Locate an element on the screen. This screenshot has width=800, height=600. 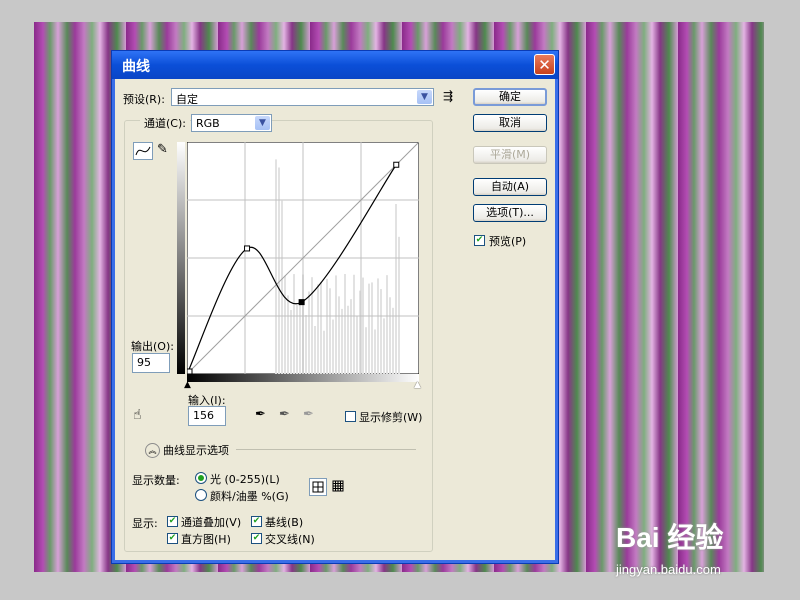
pigment-radio is located at coordinates (201, 495).